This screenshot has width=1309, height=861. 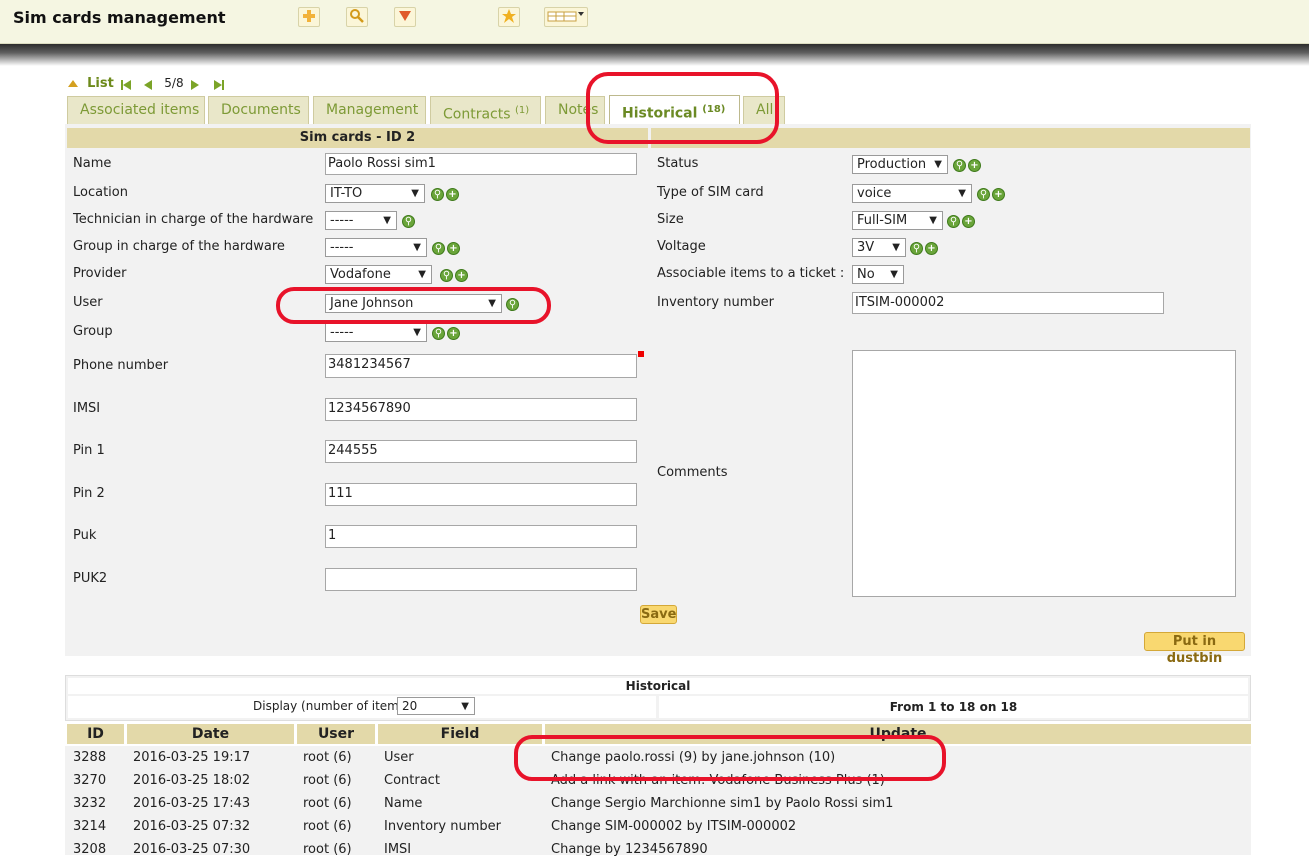 What do you see at coordinates (481, 451) in the screenshot?
I see `pin1-input: 244555` at bounding box center [481, 451].